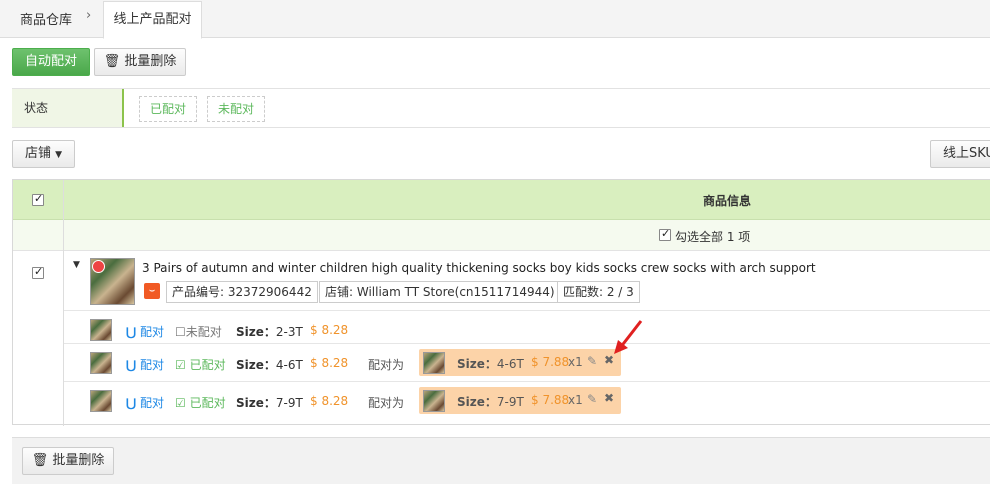 The height and width of the screenshot is (484, 990). Describe the element at coordinates (37, 153) in the screenshot. I see `store-dropdown-label: 店铺` at that location.